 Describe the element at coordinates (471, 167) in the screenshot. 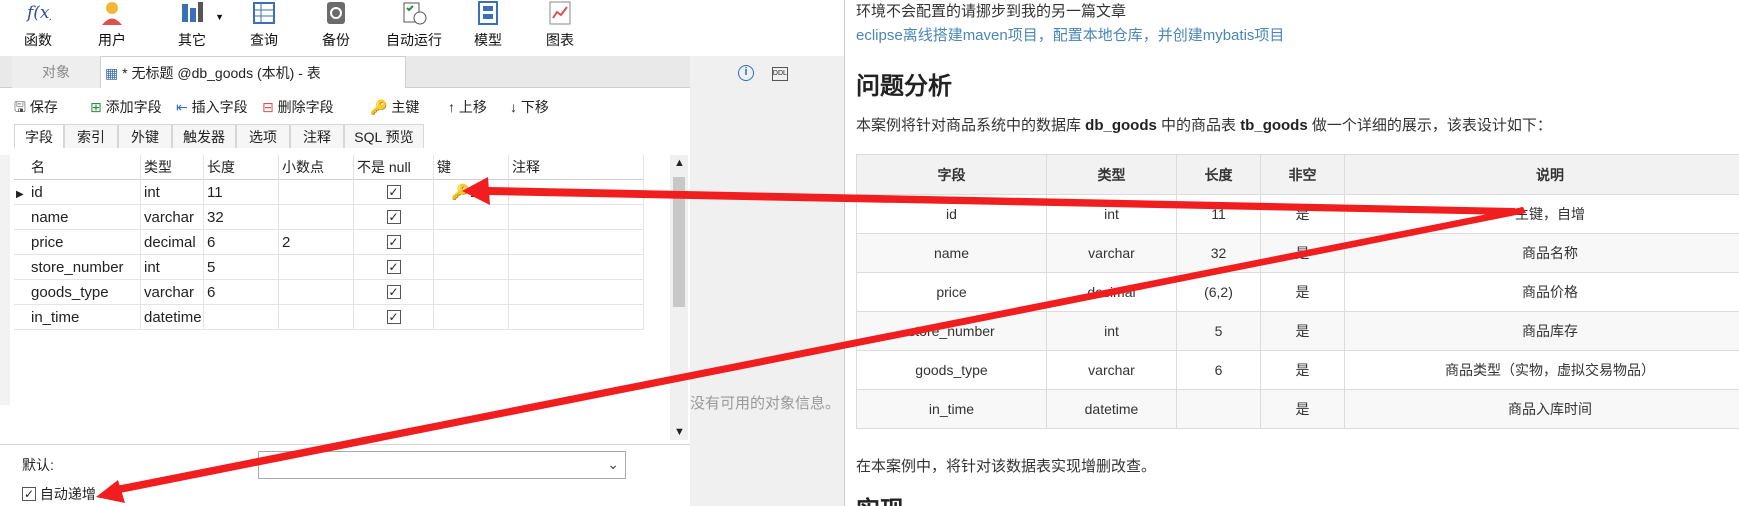

I see `header-key: 键` at that location.